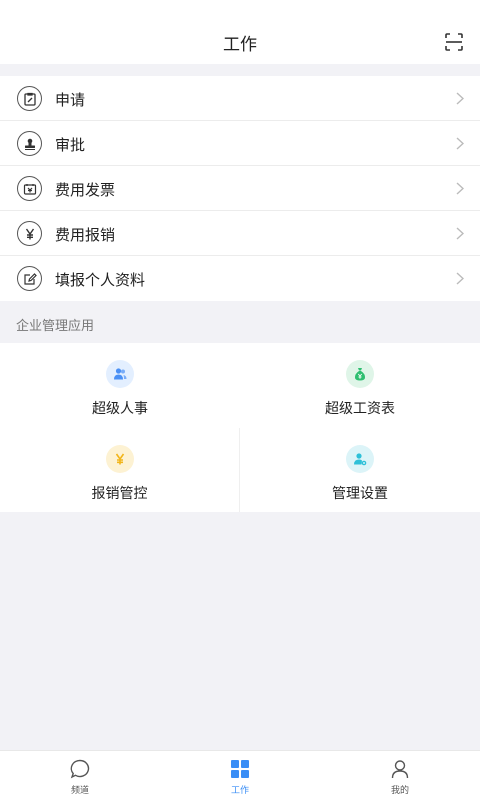  I want to click on app-super-payroll: 超级工资表, so click(360, 385).